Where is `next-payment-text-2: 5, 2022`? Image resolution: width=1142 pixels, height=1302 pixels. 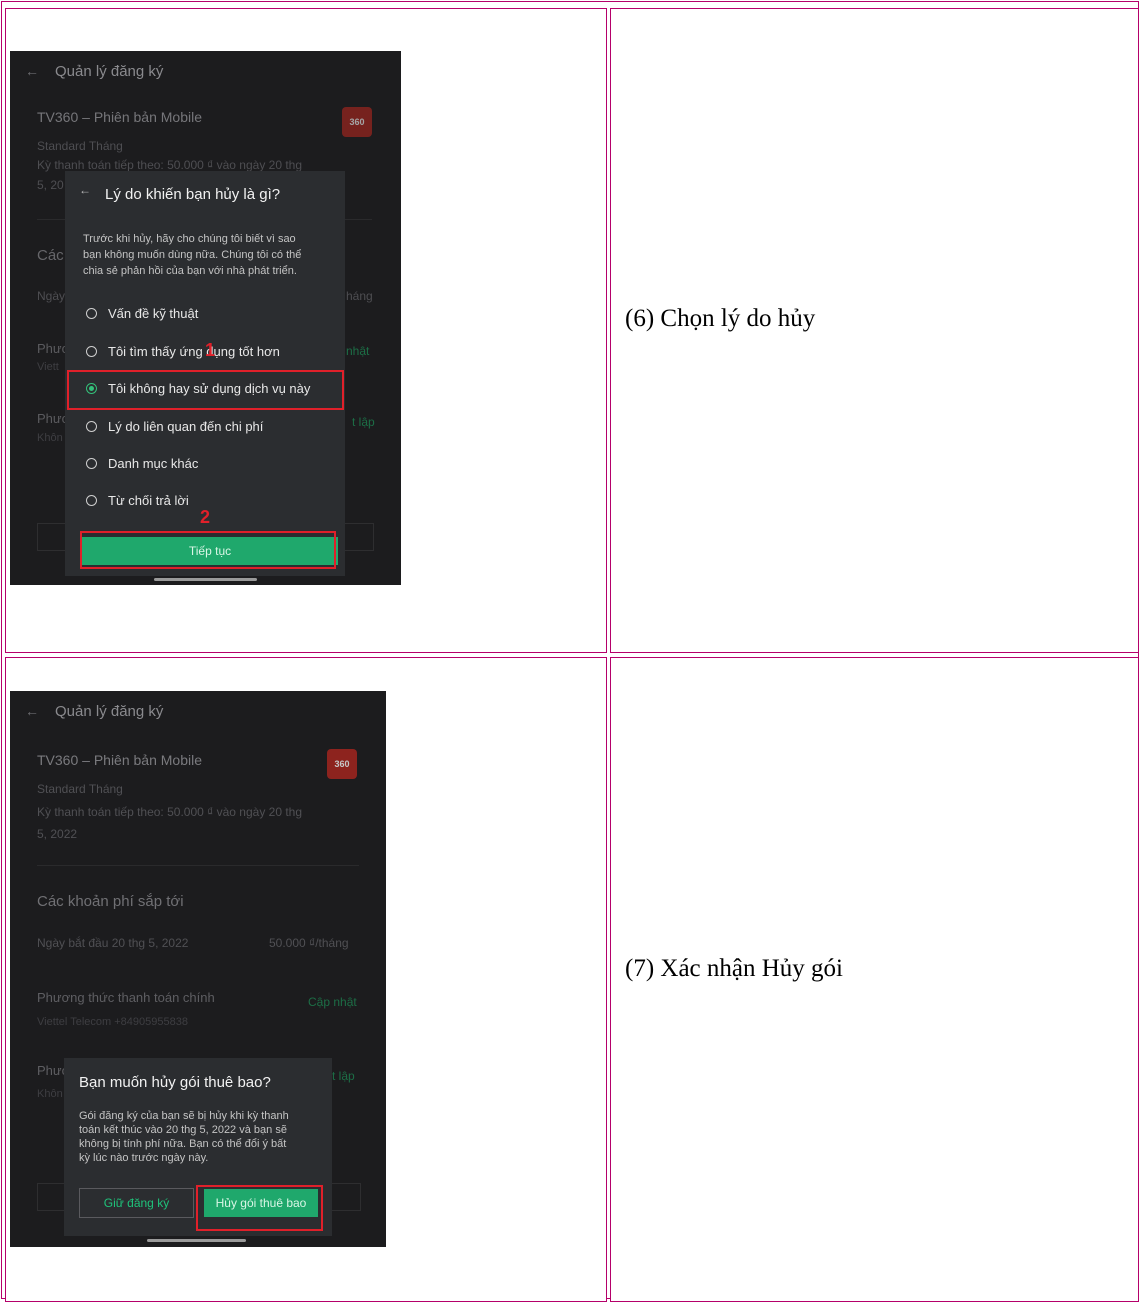
next-payment-text-2: 5, 2022 is located at coordinates (57, 834).